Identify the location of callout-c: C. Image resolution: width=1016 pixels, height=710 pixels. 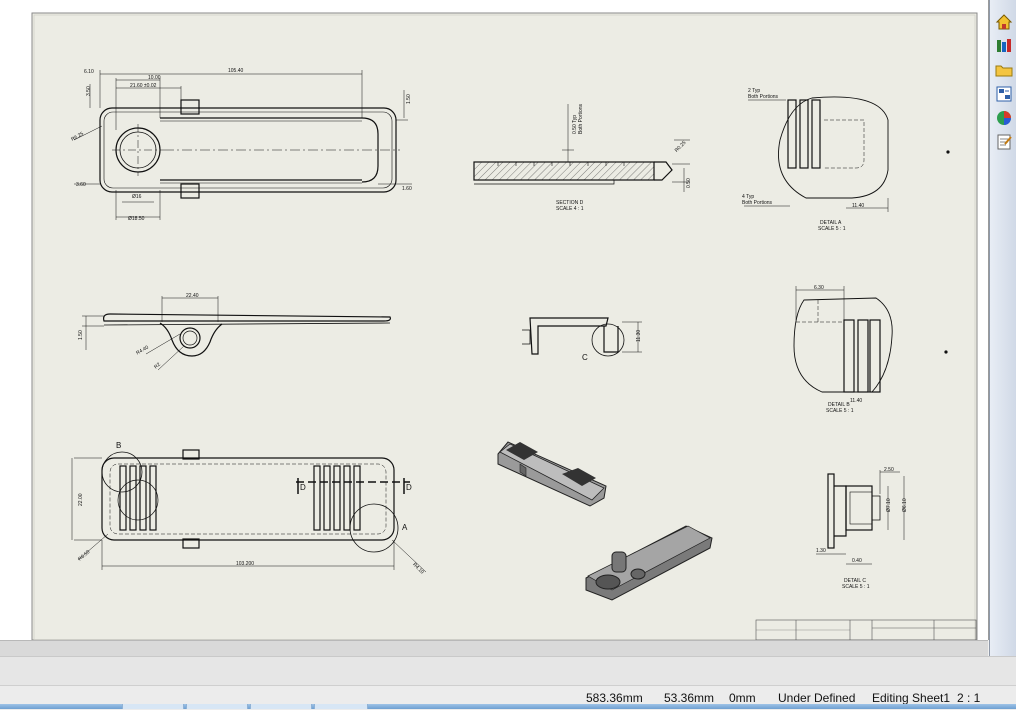
(585, 357).